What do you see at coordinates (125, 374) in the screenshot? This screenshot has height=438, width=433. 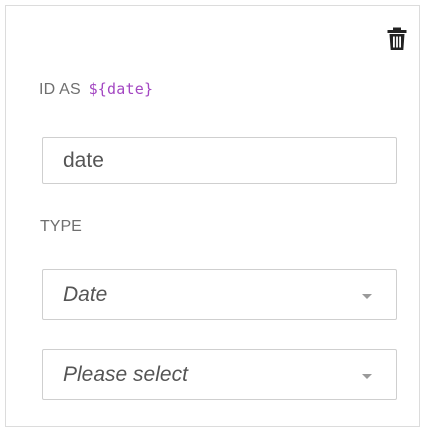 I see `format-select-value: Please select` at bounding box center [125, 374].